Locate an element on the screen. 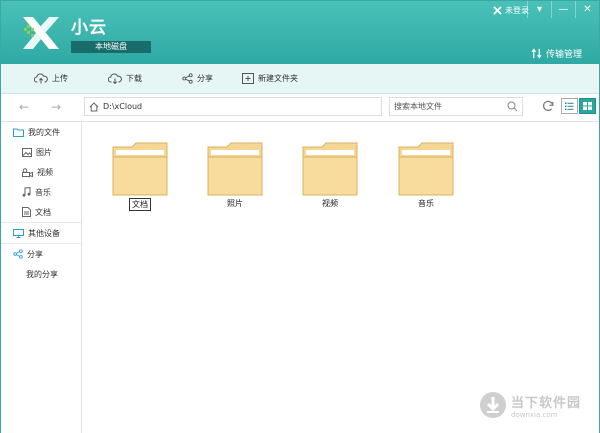  sidebar-item-share: 分享 is located at coordinates (41, 254).